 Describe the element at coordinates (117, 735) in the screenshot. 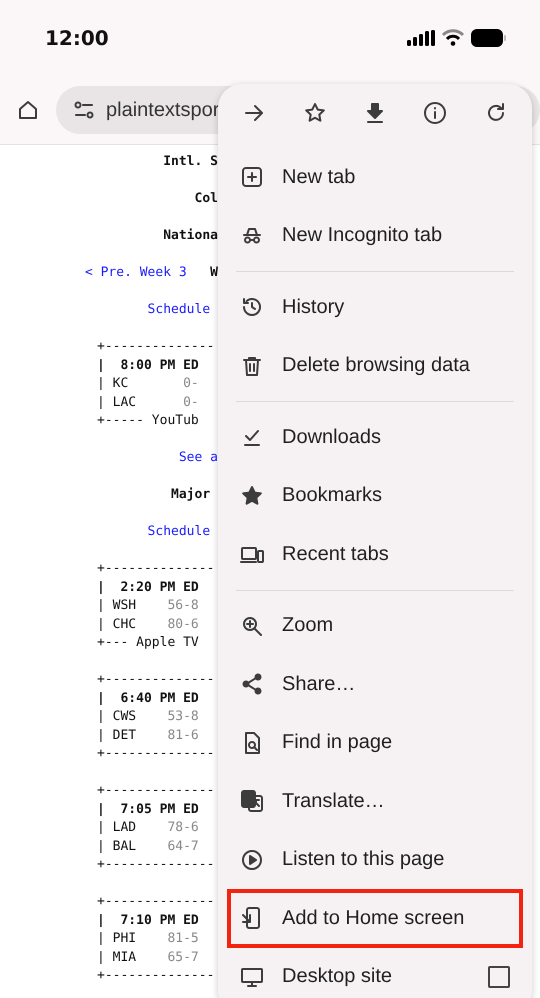

I see `team-name: | DET` at that location.